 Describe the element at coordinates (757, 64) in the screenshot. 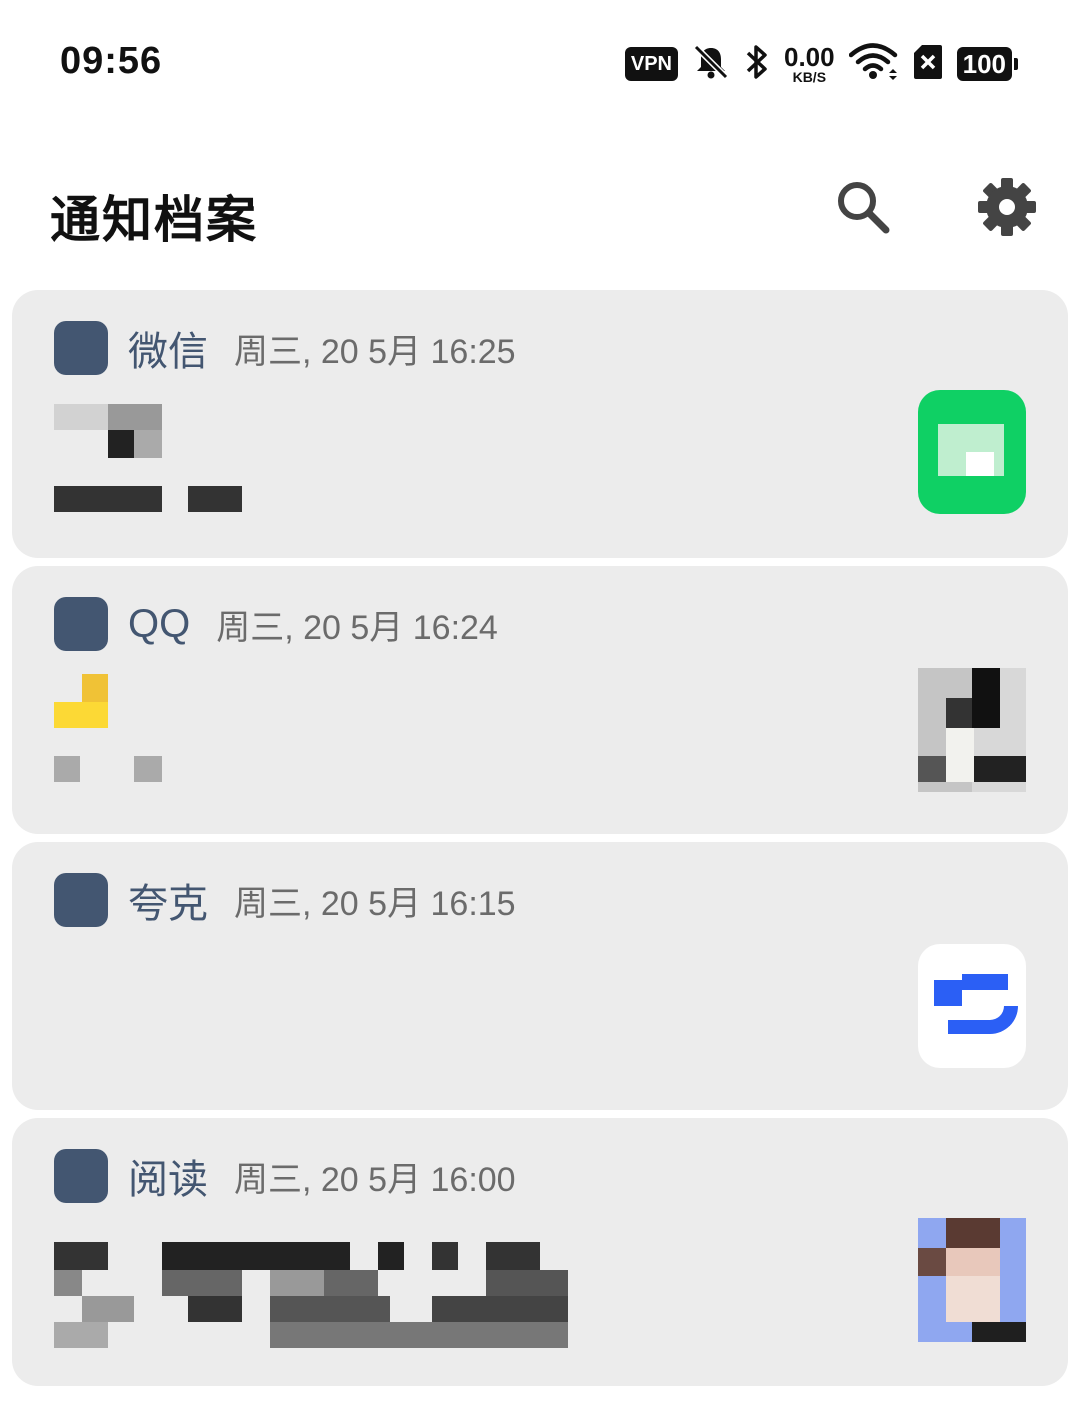

I see `bluetooth-icon` at that location.